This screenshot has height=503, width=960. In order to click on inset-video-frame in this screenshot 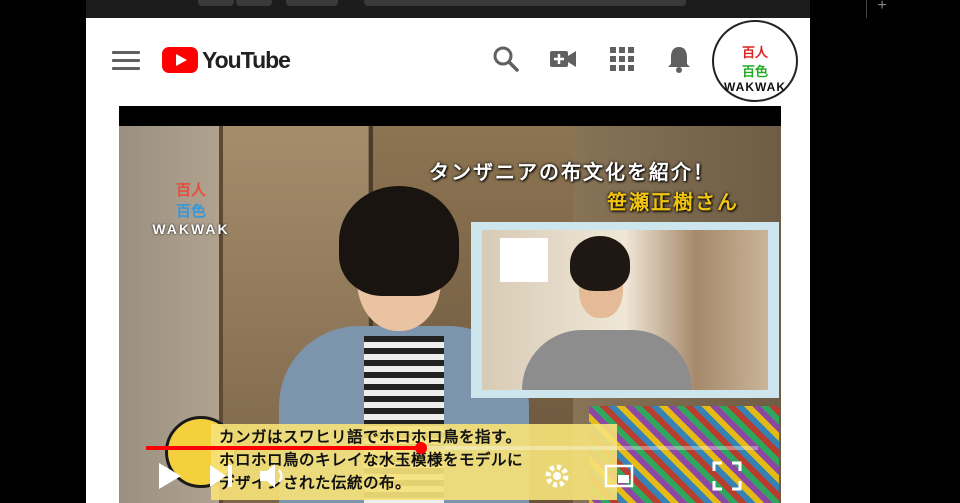, I will do `click(625, 310)`.